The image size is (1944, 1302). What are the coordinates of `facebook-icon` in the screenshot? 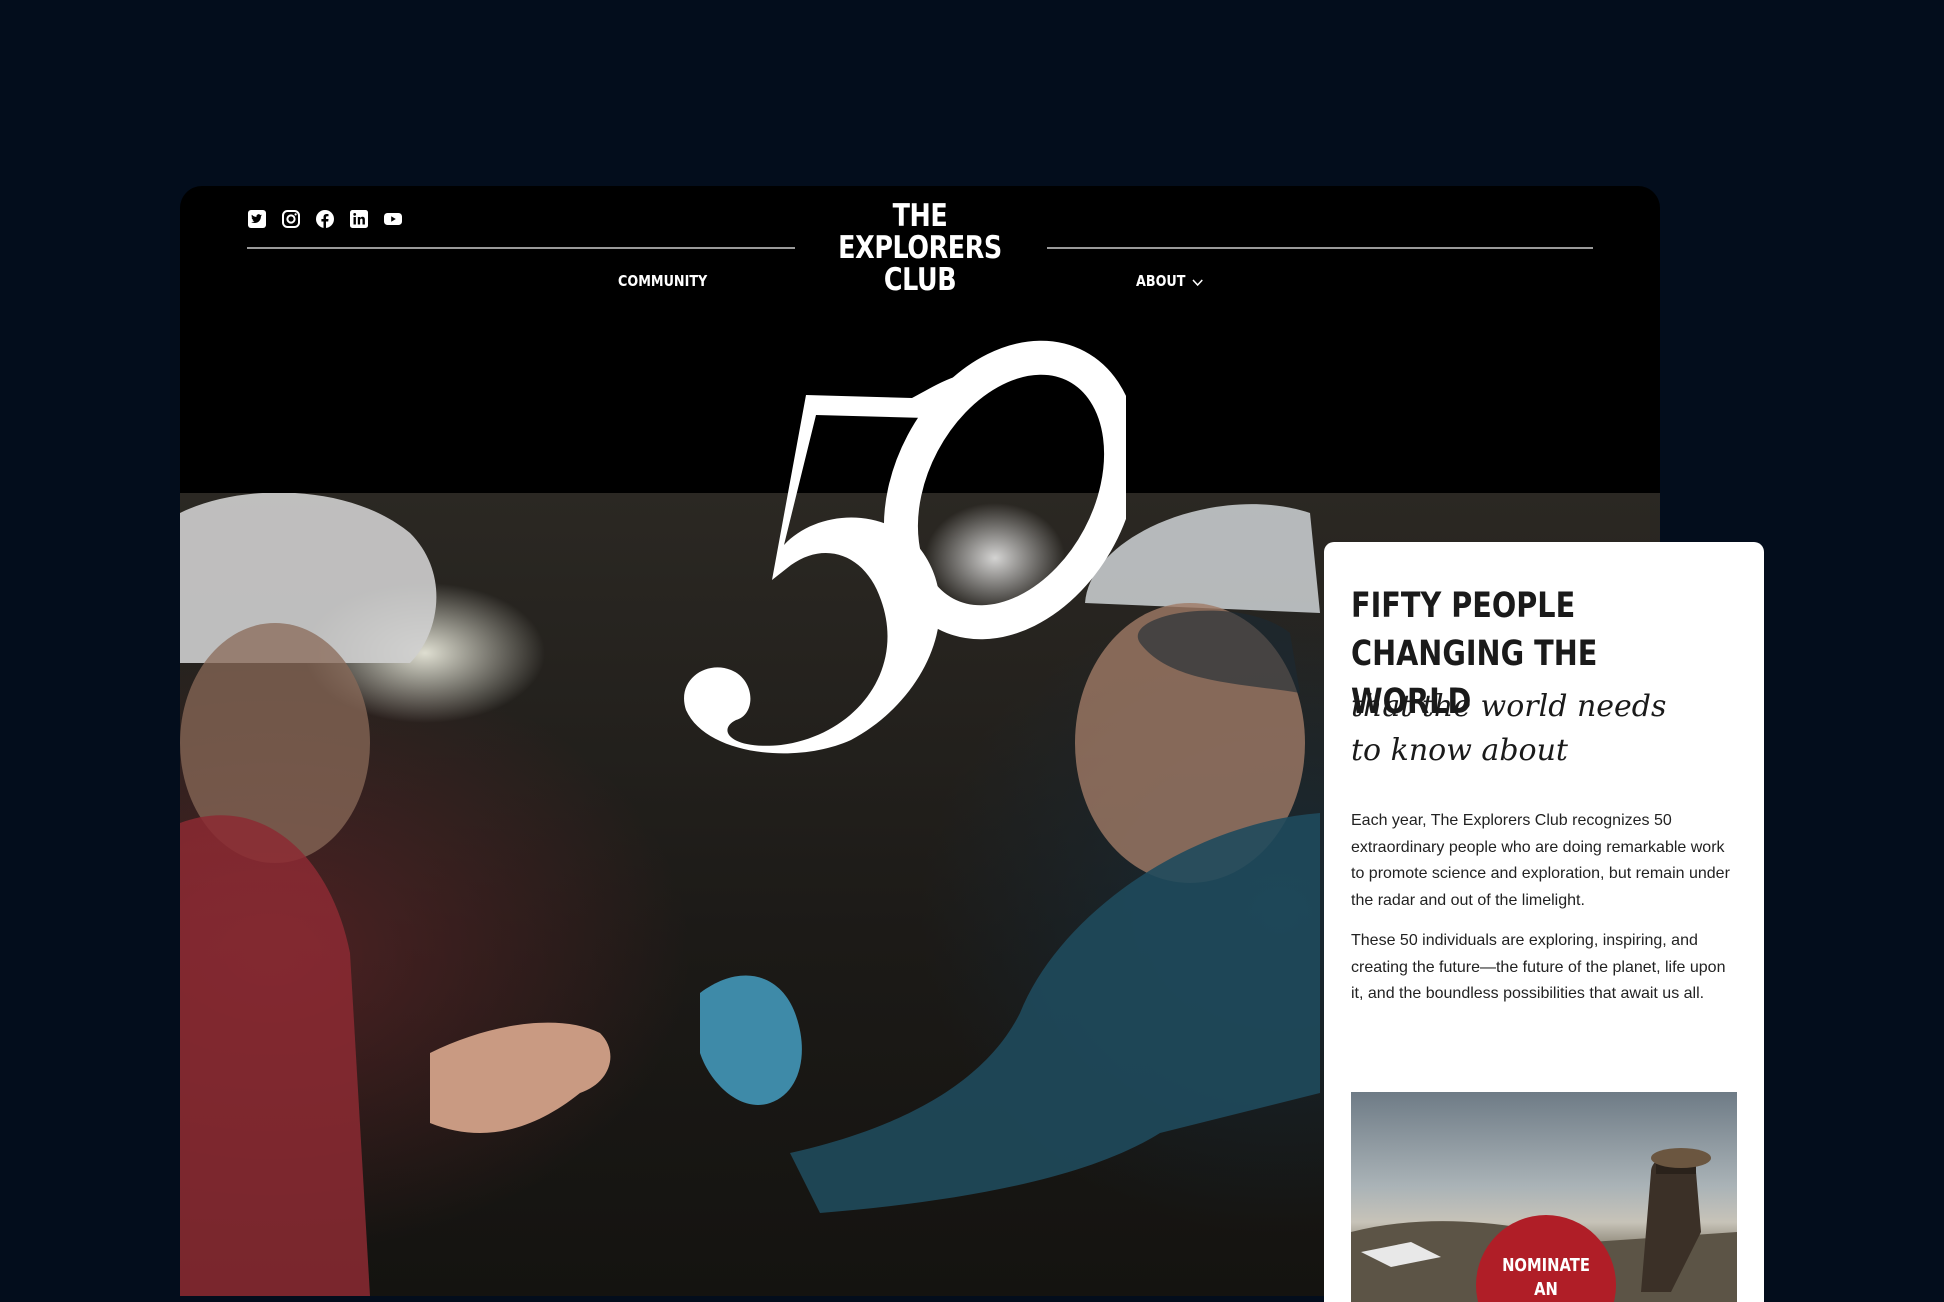 It's located at (325, 219).